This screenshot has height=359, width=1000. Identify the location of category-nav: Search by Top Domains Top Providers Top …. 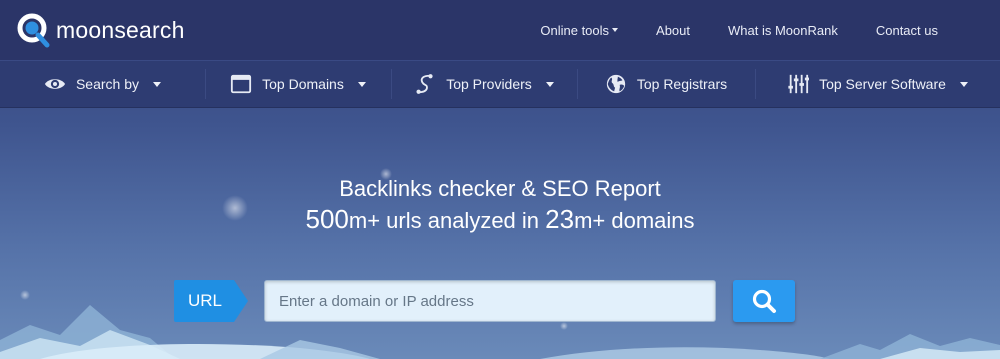
(500, 84).